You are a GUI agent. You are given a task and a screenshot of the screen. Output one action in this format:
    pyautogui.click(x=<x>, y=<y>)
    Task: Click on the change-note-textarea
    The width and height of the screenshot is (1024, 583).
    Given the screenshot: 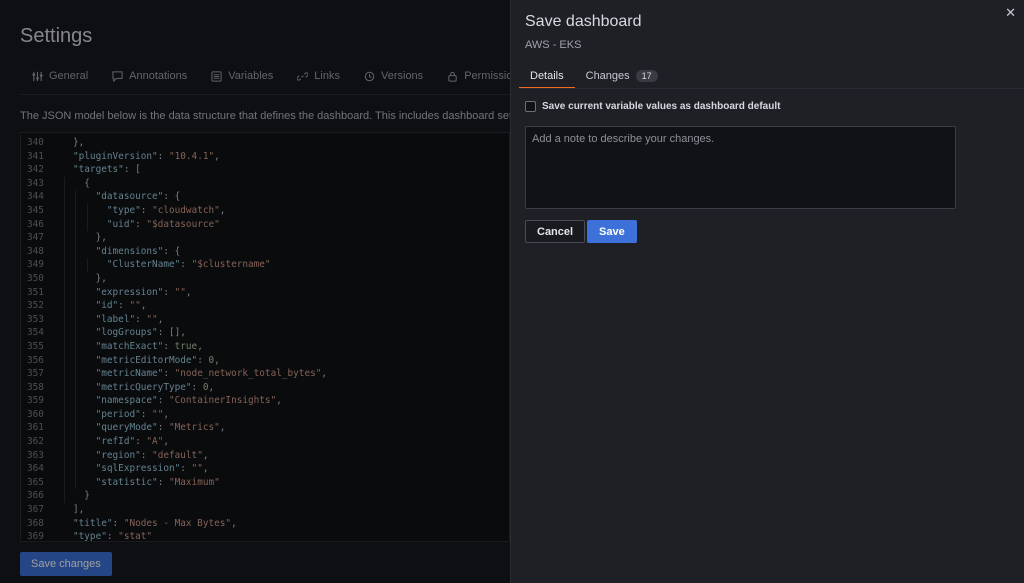 What is the action you would take?
    pyautogui.click(x=740, y=167)
    